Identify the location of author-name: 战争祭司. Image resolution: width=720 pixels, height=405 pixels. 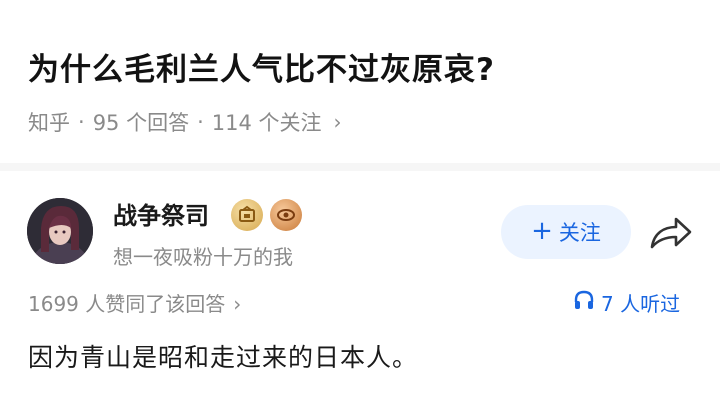
(161, 213).